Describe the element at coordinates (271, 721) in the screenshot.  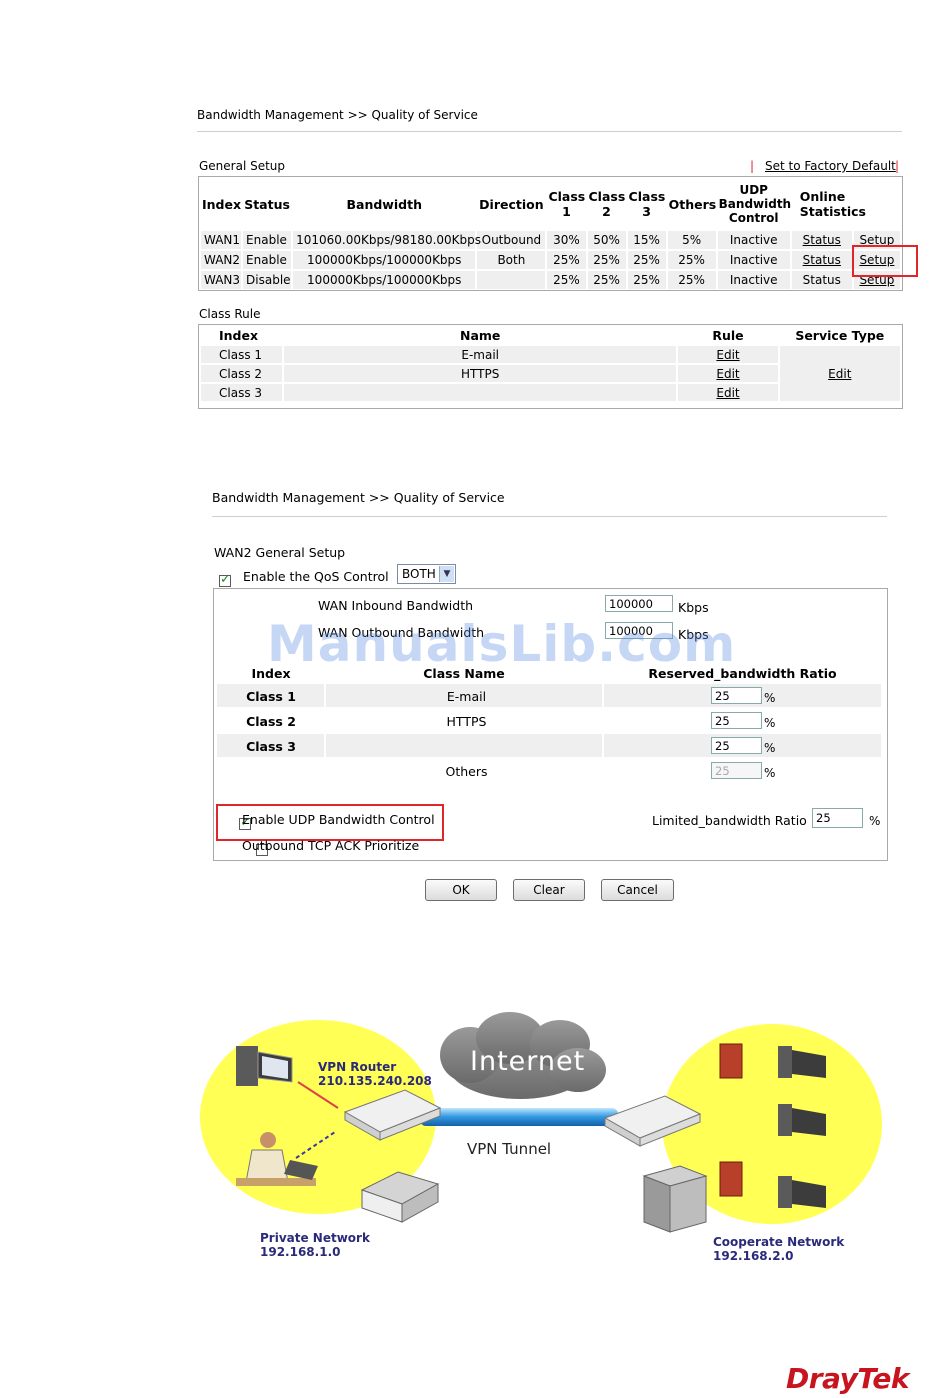
I see `class-index: Class 2` at that location.